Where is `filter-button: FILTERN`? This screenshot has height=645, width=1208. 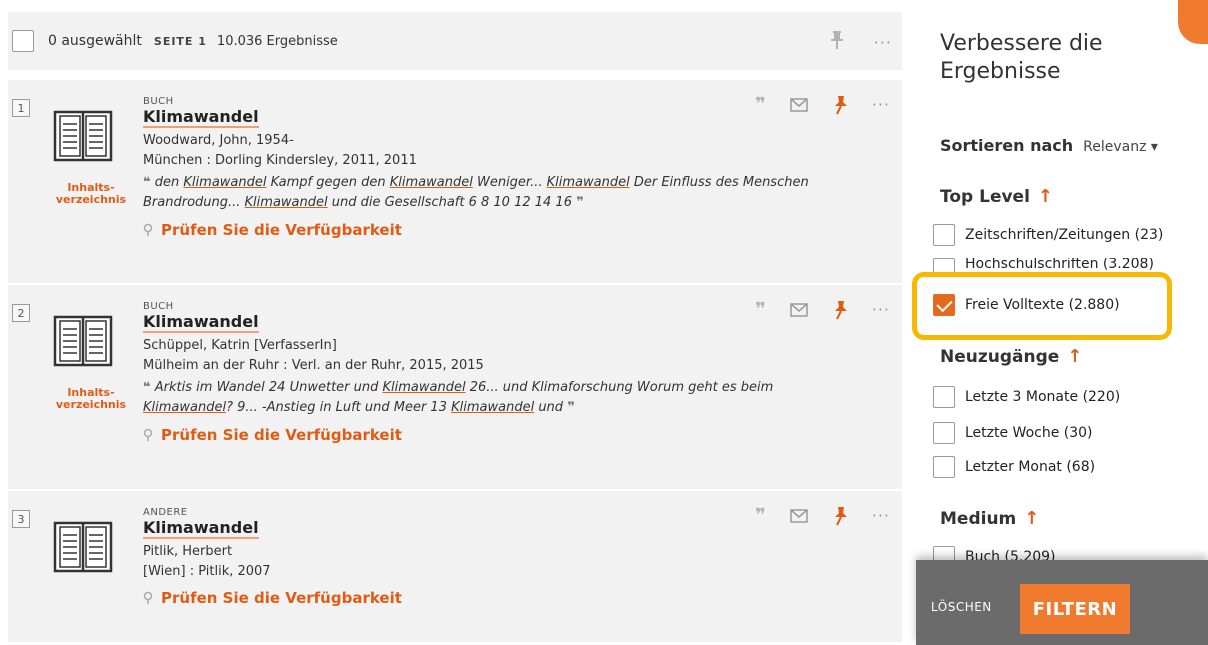 filter-button: FILTERN is located at coordinates (1075, 609).